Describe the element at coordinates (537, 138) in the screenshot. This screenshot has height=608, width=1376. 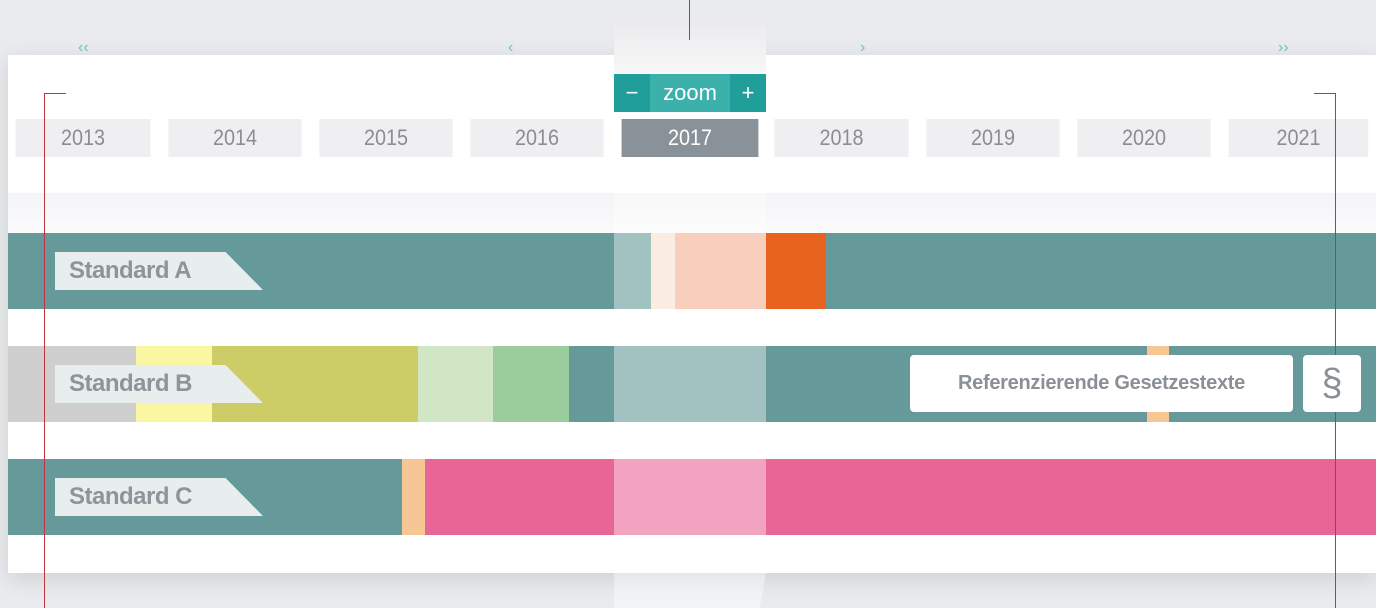
I see `year-2016: 2016` at that location.